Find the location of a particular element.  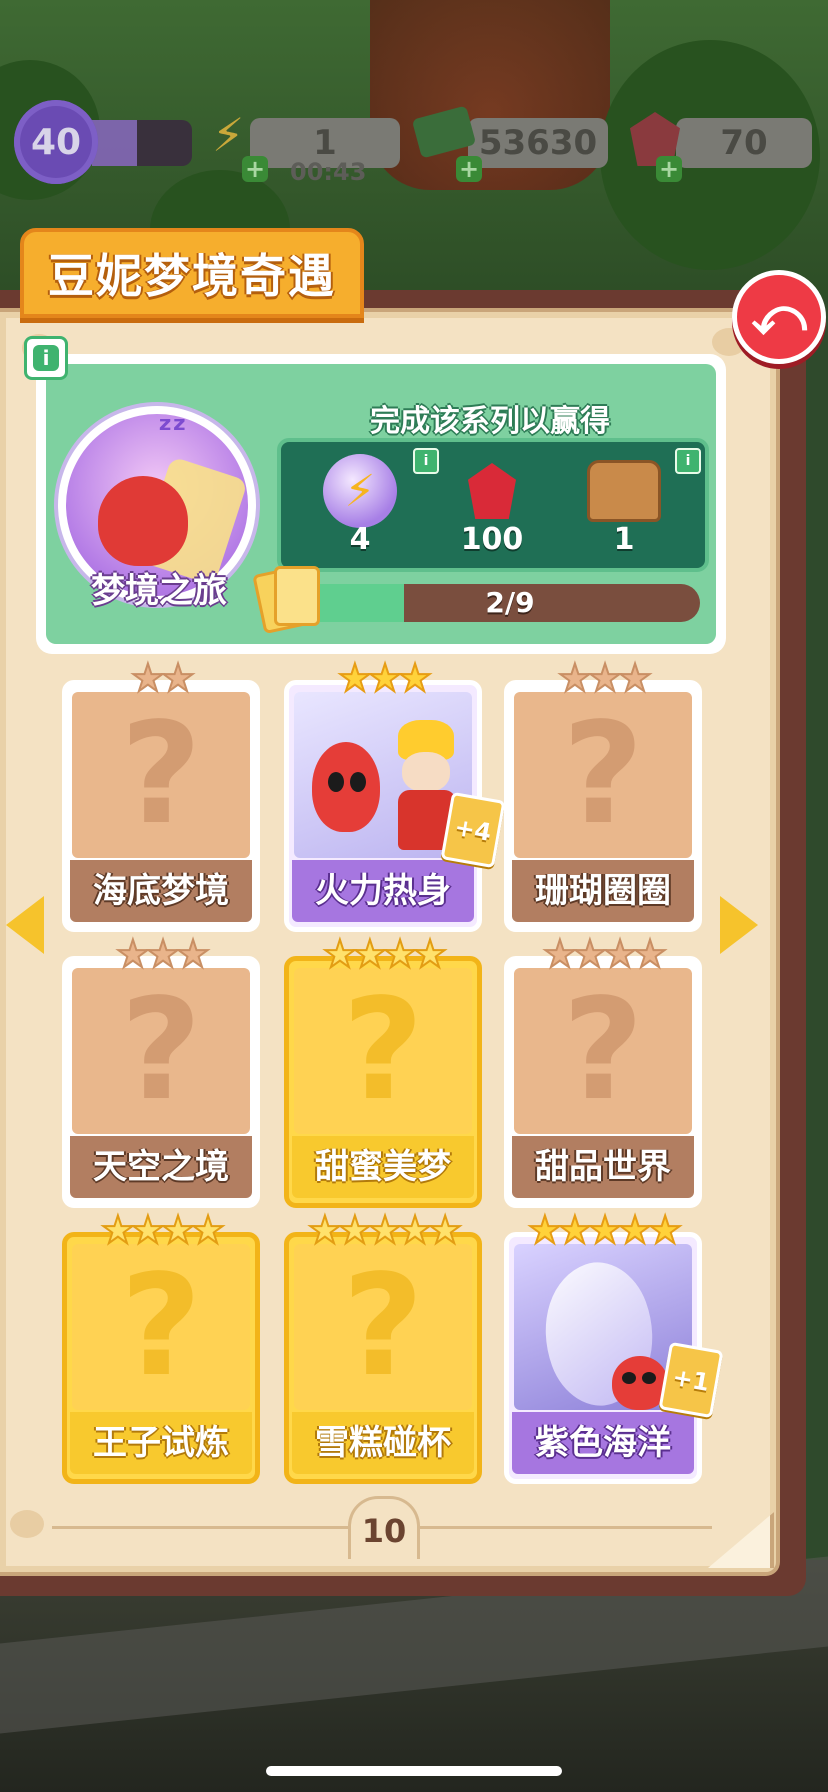

paw-decoration is located at coordinates (27, 1524).